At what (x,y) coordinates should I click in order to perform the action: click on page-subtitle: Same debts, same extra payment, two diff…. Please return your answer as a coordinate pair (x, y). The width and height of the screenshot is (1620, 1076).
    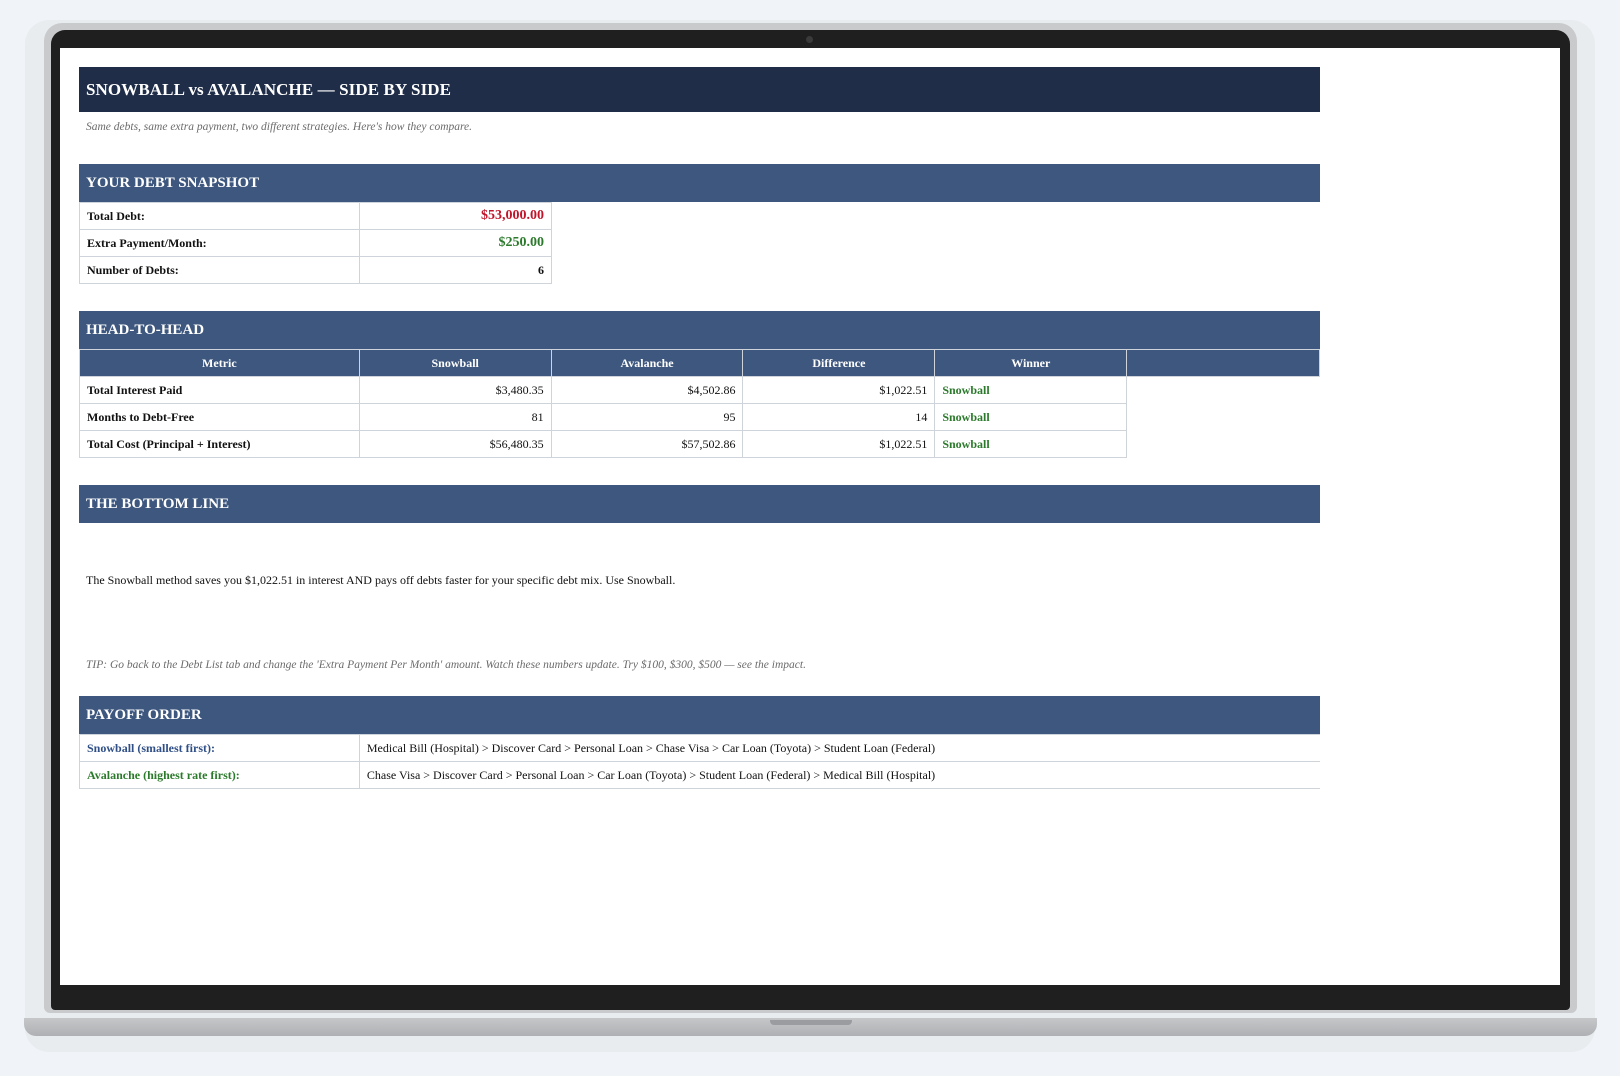
    Looking at the image, I should click on (279, 127).